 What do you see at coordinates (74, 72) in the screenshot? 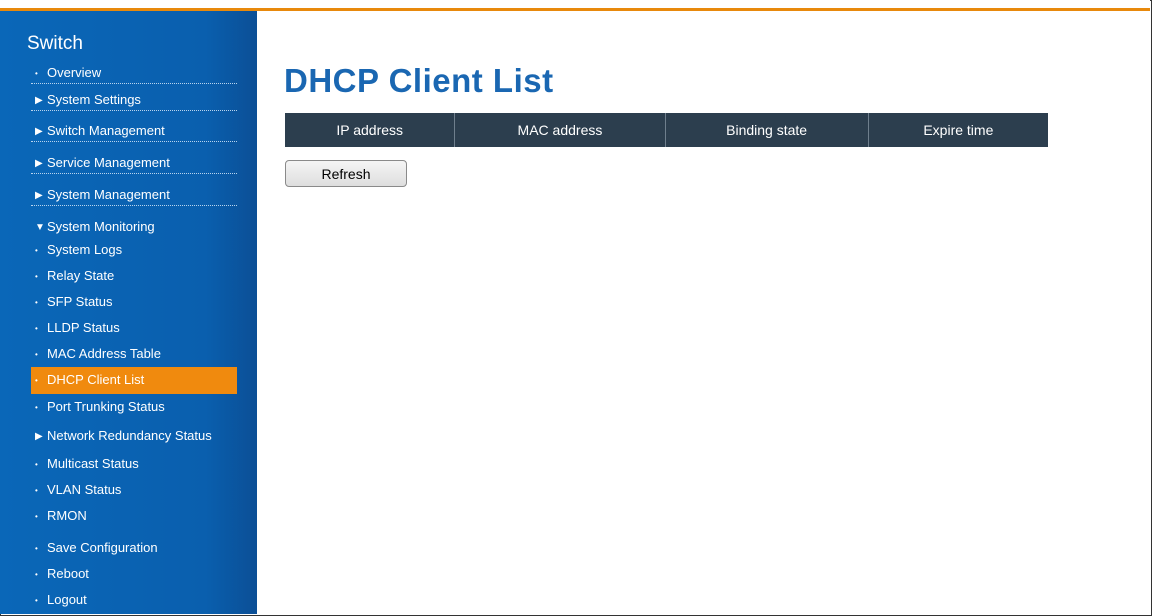
I see `sidebar-item-label: Overview` at bounding box center [74, 72].